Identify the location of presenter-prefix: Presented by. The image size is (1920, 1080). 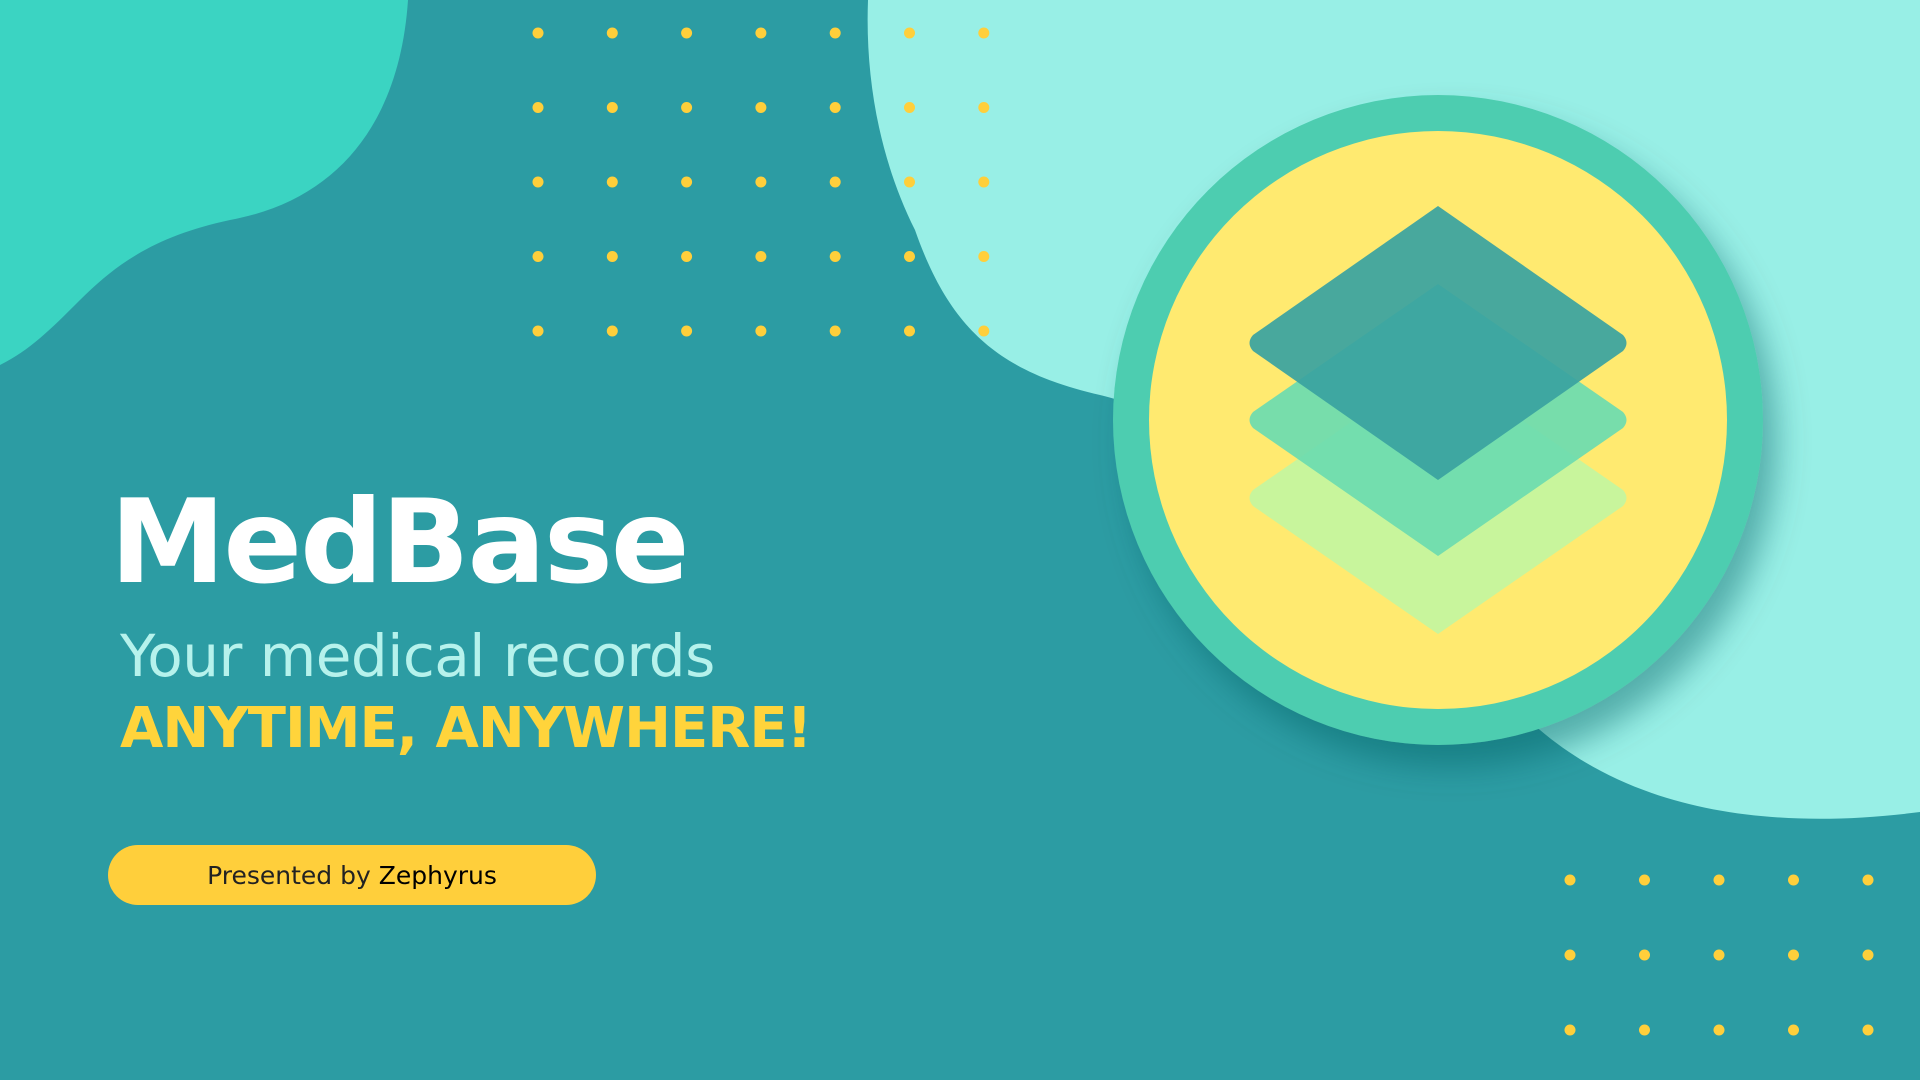
(289, 875).